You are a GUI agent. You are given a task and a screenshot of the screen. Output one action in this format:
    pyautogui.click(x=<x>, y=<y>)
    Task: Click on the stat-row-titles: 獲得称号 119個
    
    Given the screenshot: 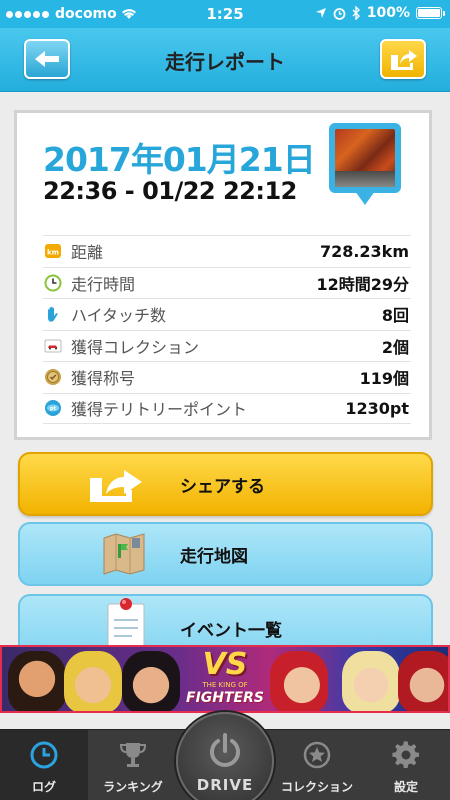 What is the action you would take?
    pyautogui.click(x=227, y=377)
    